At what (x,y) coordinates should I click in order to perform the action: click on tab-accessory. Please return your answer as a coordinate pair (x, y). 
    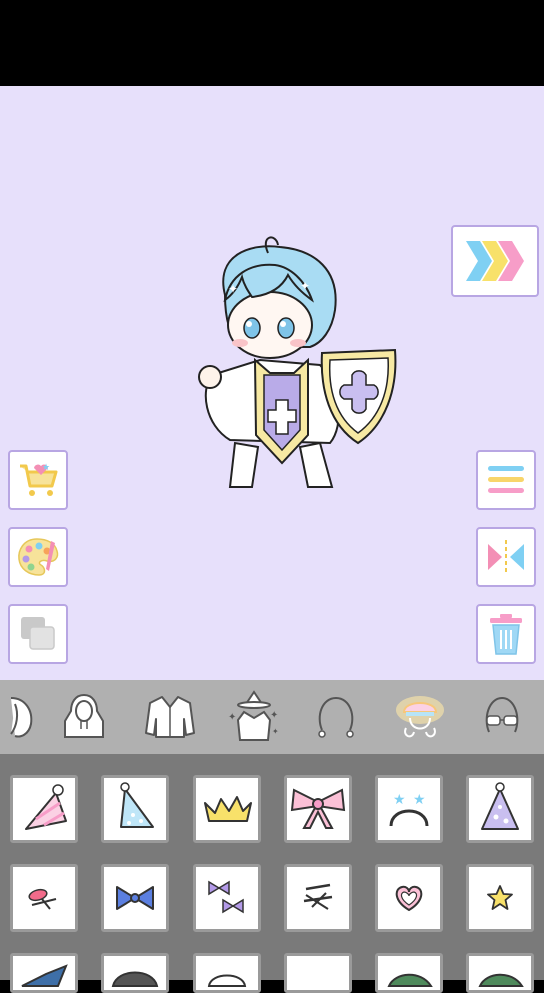
    Looking at the image, I should click on (420, 717).